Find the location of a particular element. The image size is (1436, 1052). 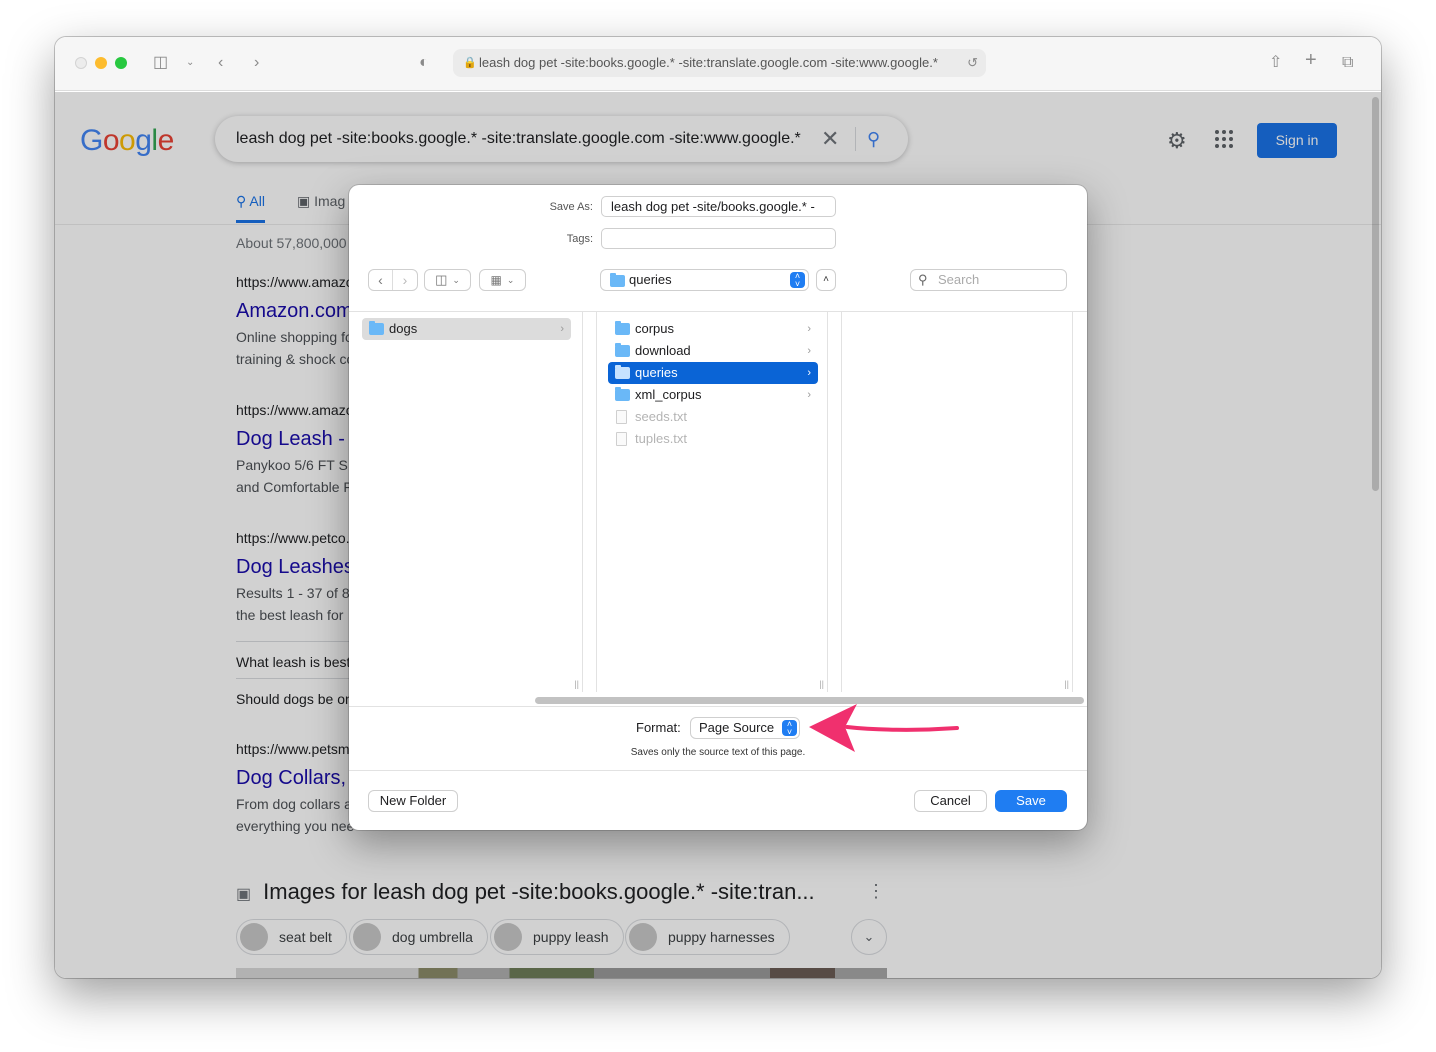

minimize-window-button is located at coordinates (101, 63).